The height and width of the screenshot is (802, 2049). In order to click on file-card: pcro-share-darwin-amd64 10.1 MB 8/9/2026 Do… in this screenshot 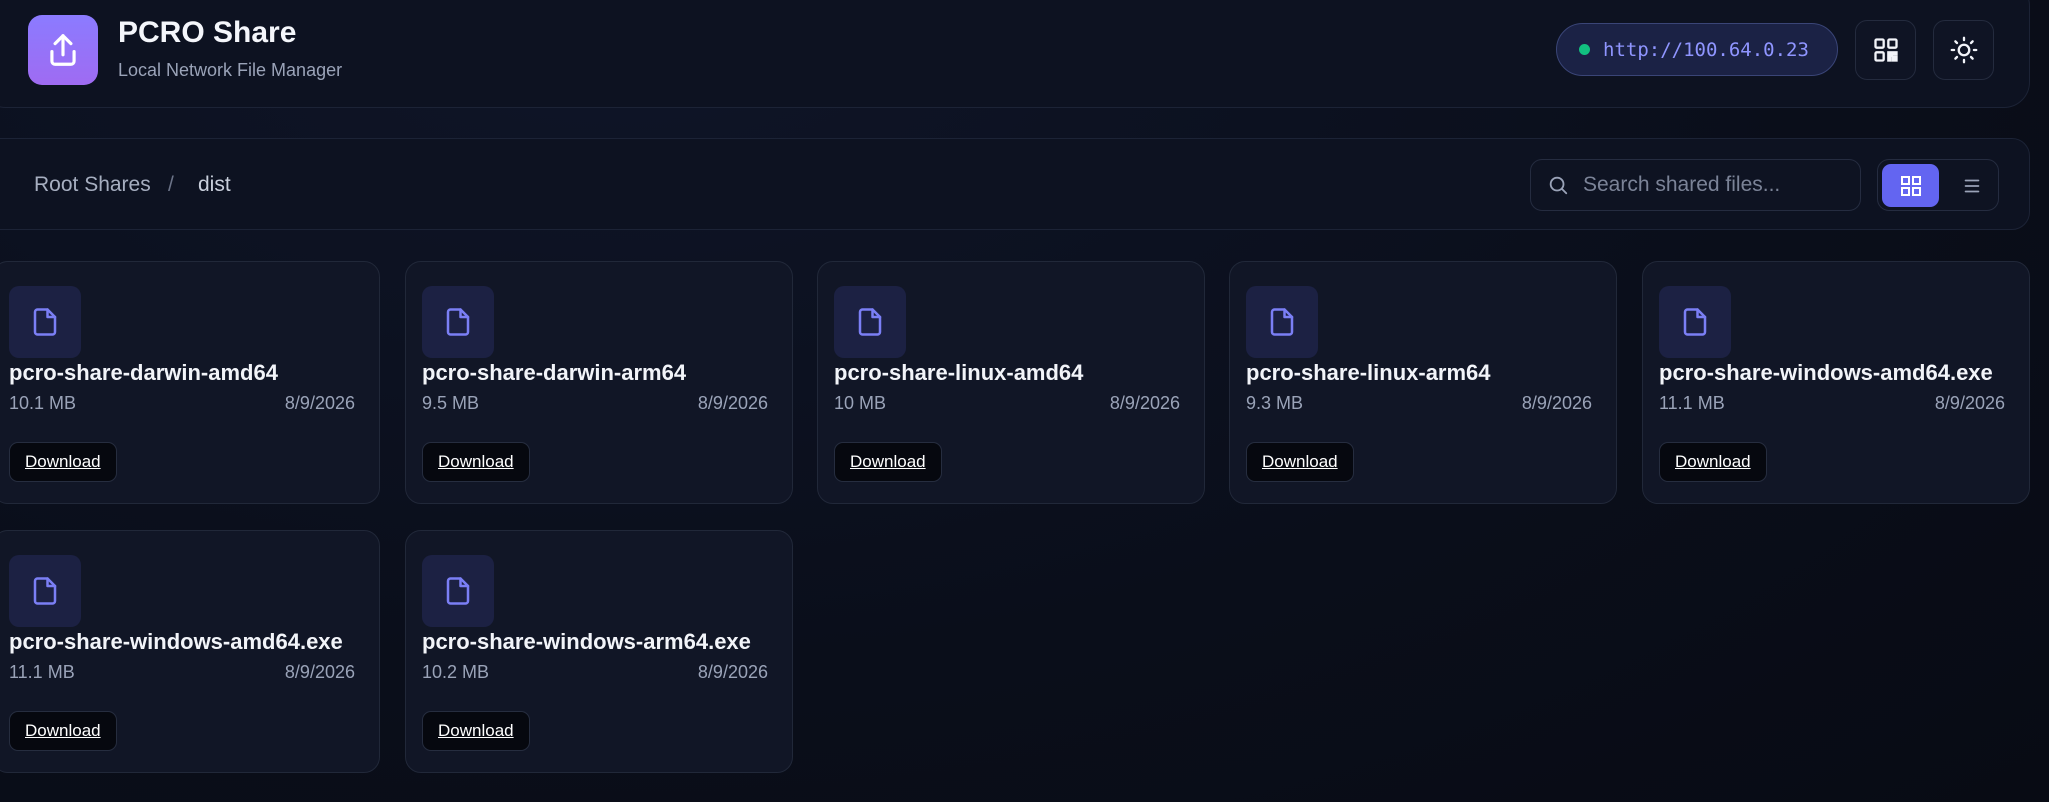, I will do `click(190, 382)`.